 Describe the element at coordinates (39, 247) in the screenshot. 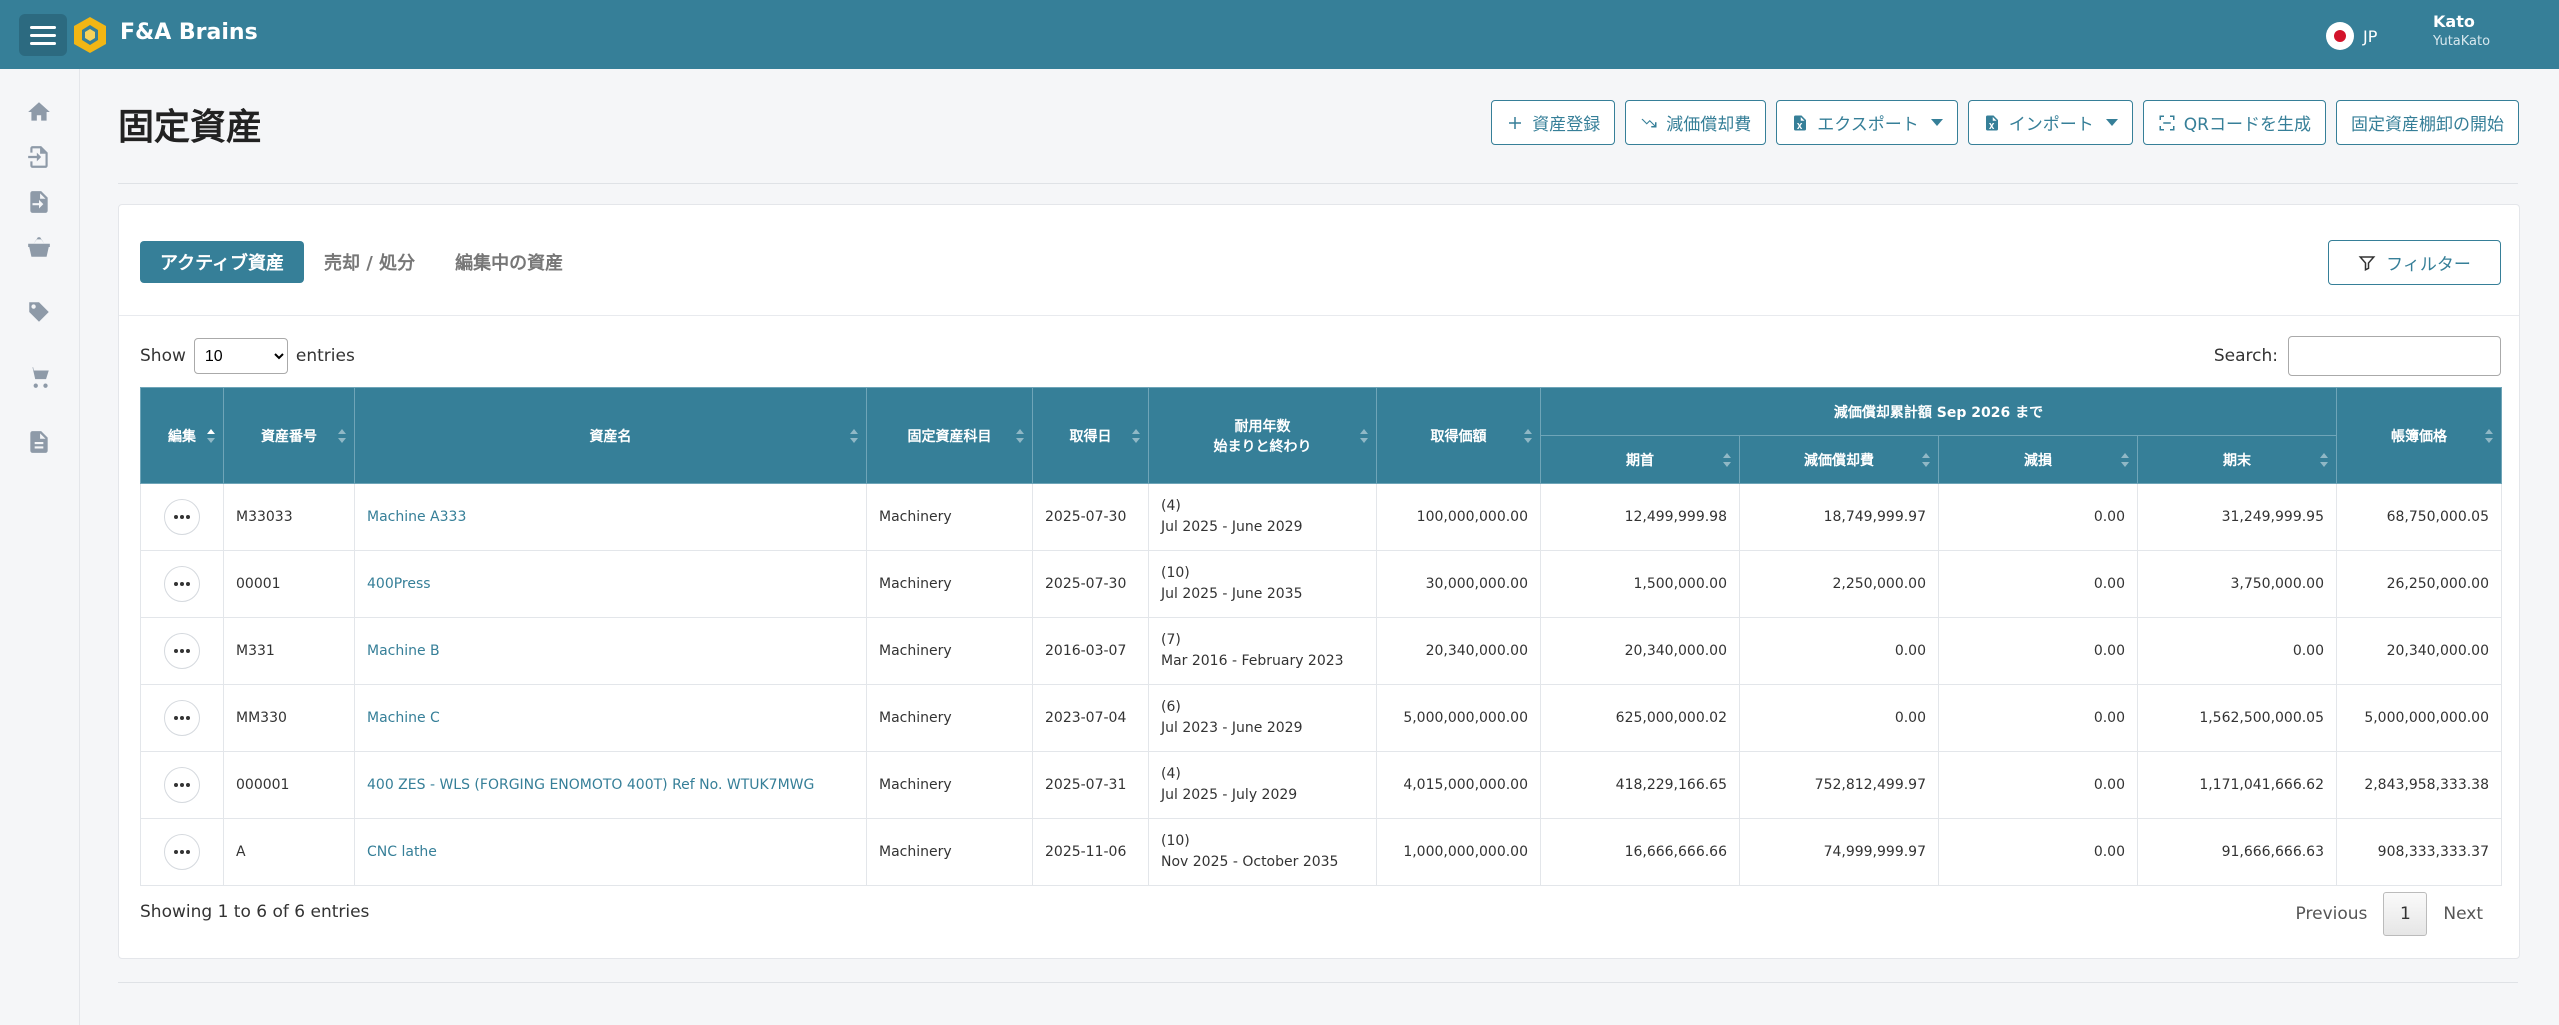

I see `basket-icon` at that location.